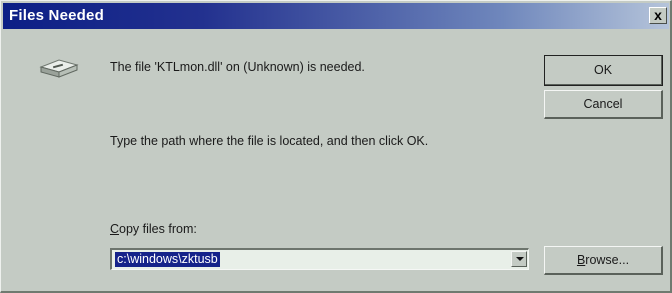  Describe the element at coordinates (158, 229) in the screenshot. I see `copy-files-label-text: opy files from:` at that location.